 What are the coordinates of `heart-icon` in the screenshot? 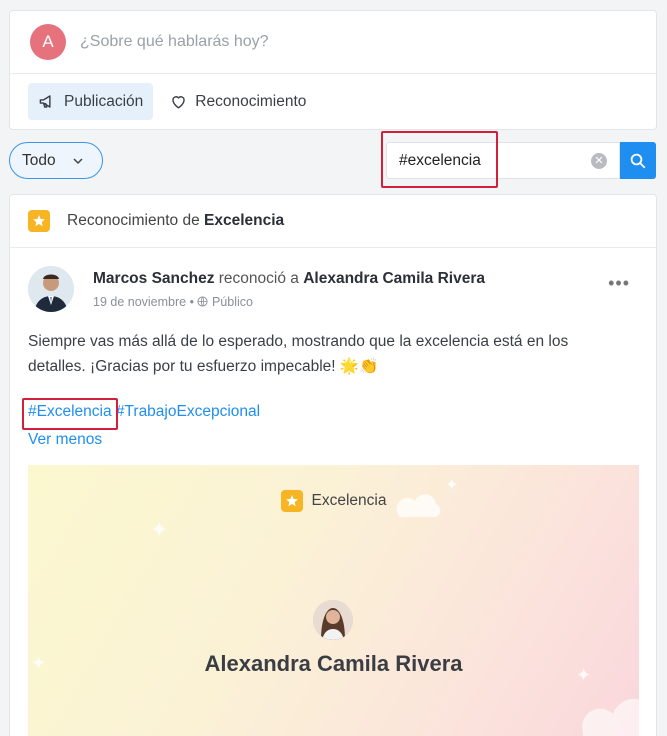 It's located at (179, 102).